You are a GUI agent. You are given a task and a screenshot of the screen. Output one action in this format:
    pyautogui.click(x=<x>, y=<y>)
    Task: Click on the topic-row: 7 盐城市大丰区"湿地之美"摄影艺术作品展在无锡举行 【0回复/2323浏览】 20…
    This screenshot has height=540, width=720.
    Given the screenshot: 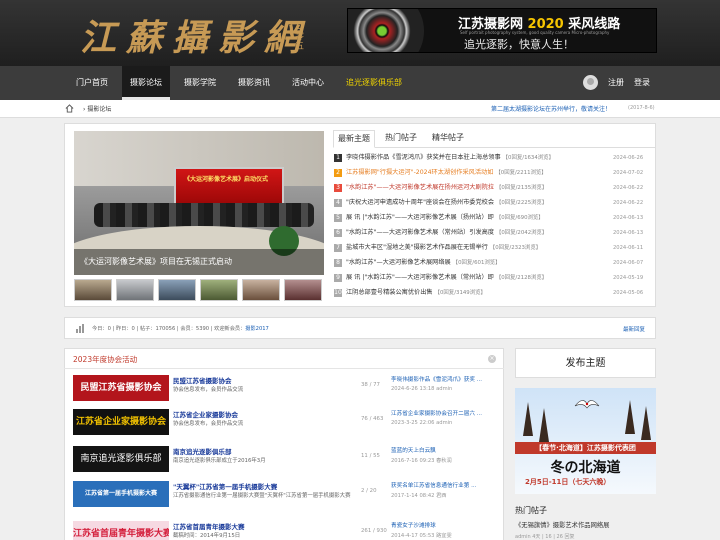 What is the action you would take?
    pyautogui.click(x=489, y=248)
    